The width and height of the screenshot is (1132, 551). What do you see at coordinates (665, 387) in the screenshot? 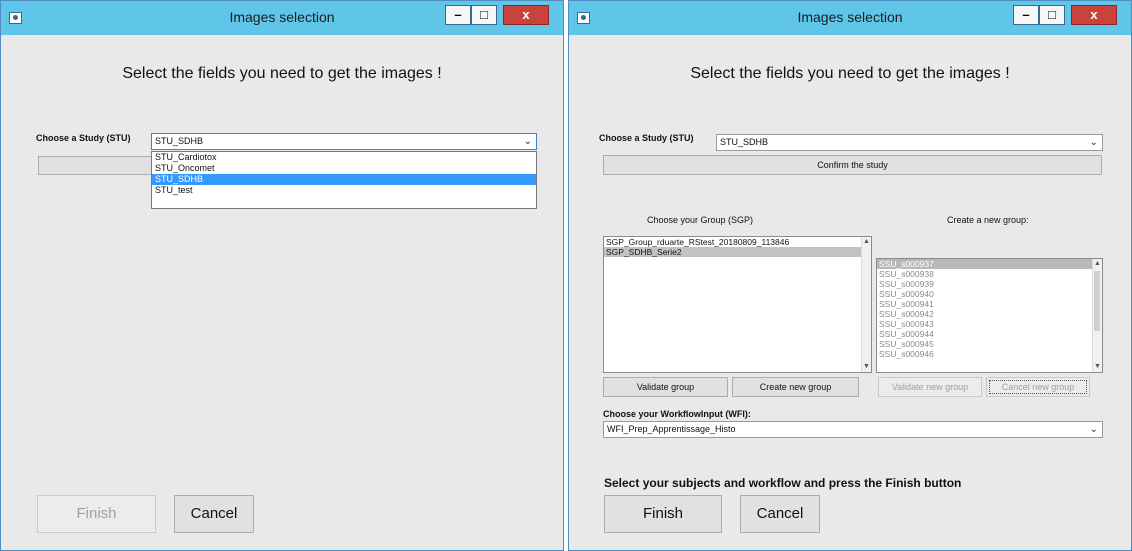
I see `validate-group-button: Validate group` at bounding box center [665, 387].